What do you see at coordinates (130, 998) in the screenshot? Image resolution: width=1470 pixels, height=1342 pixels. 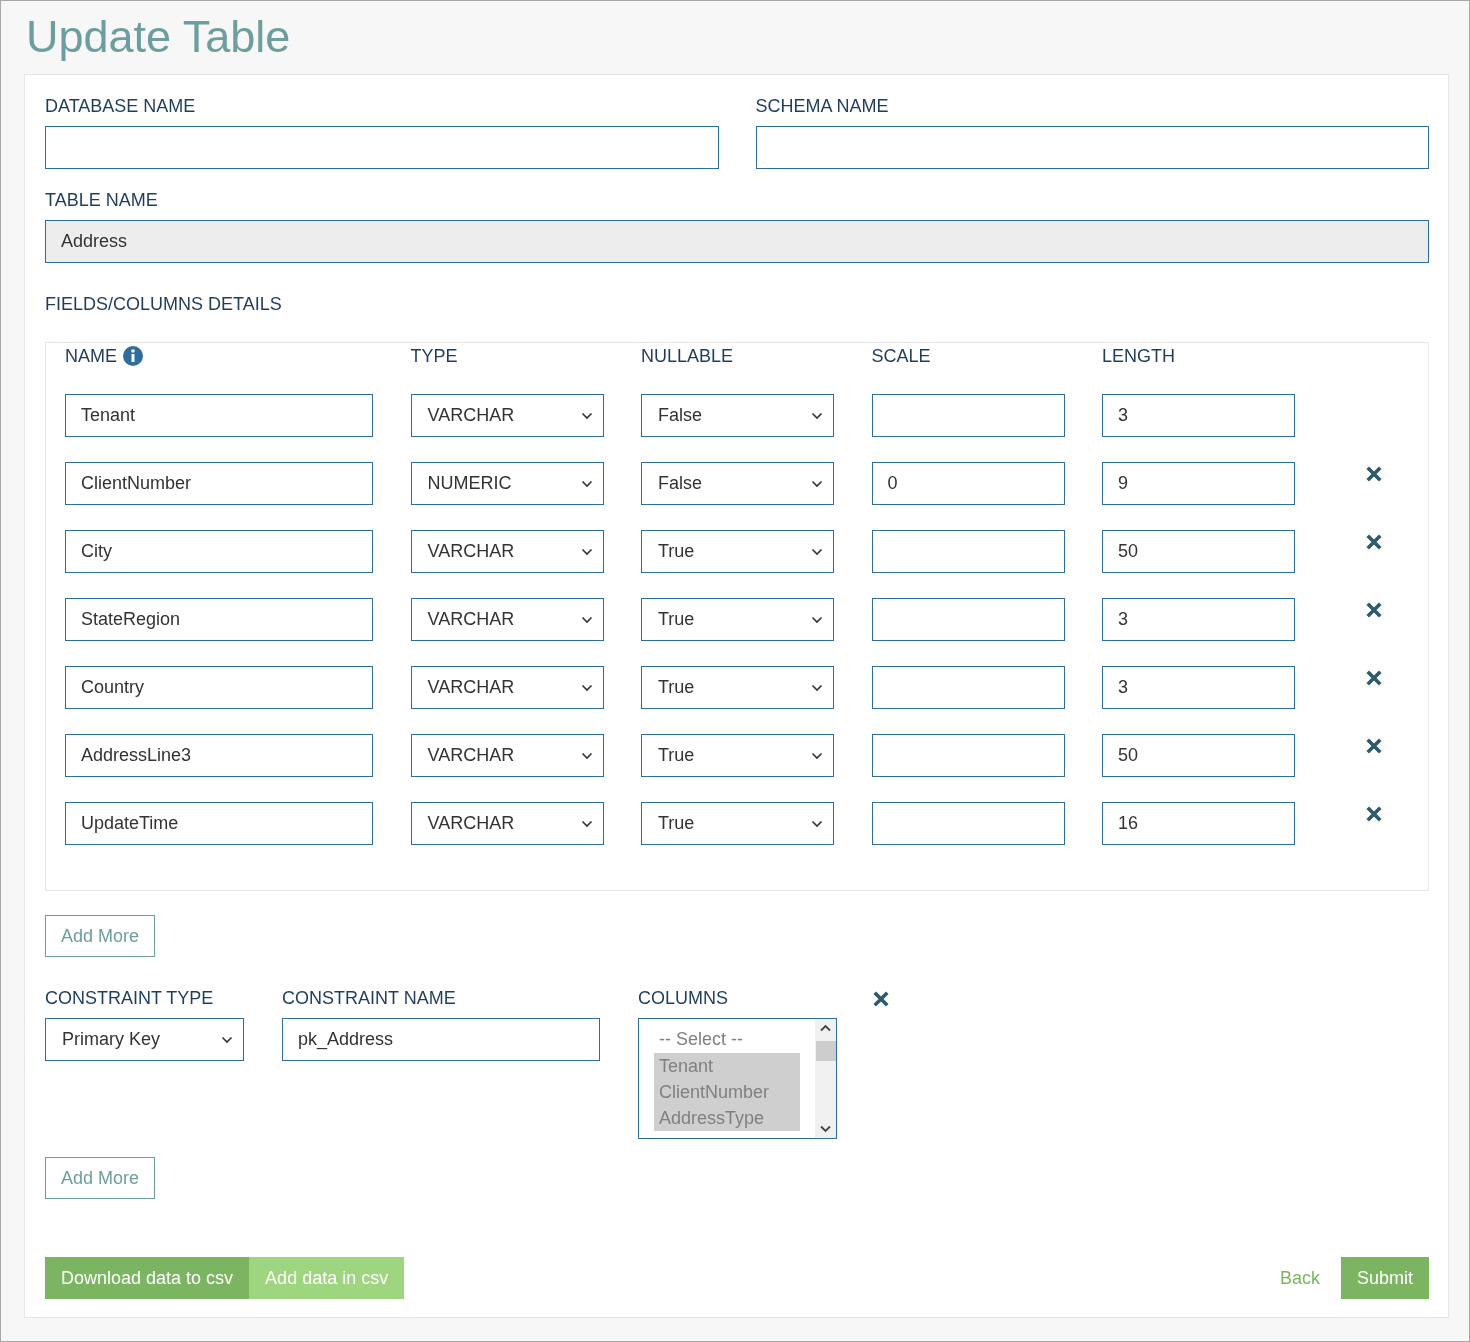 I see `field-label: CONSTRAINT TYPE` at bounding box center [130, 998].